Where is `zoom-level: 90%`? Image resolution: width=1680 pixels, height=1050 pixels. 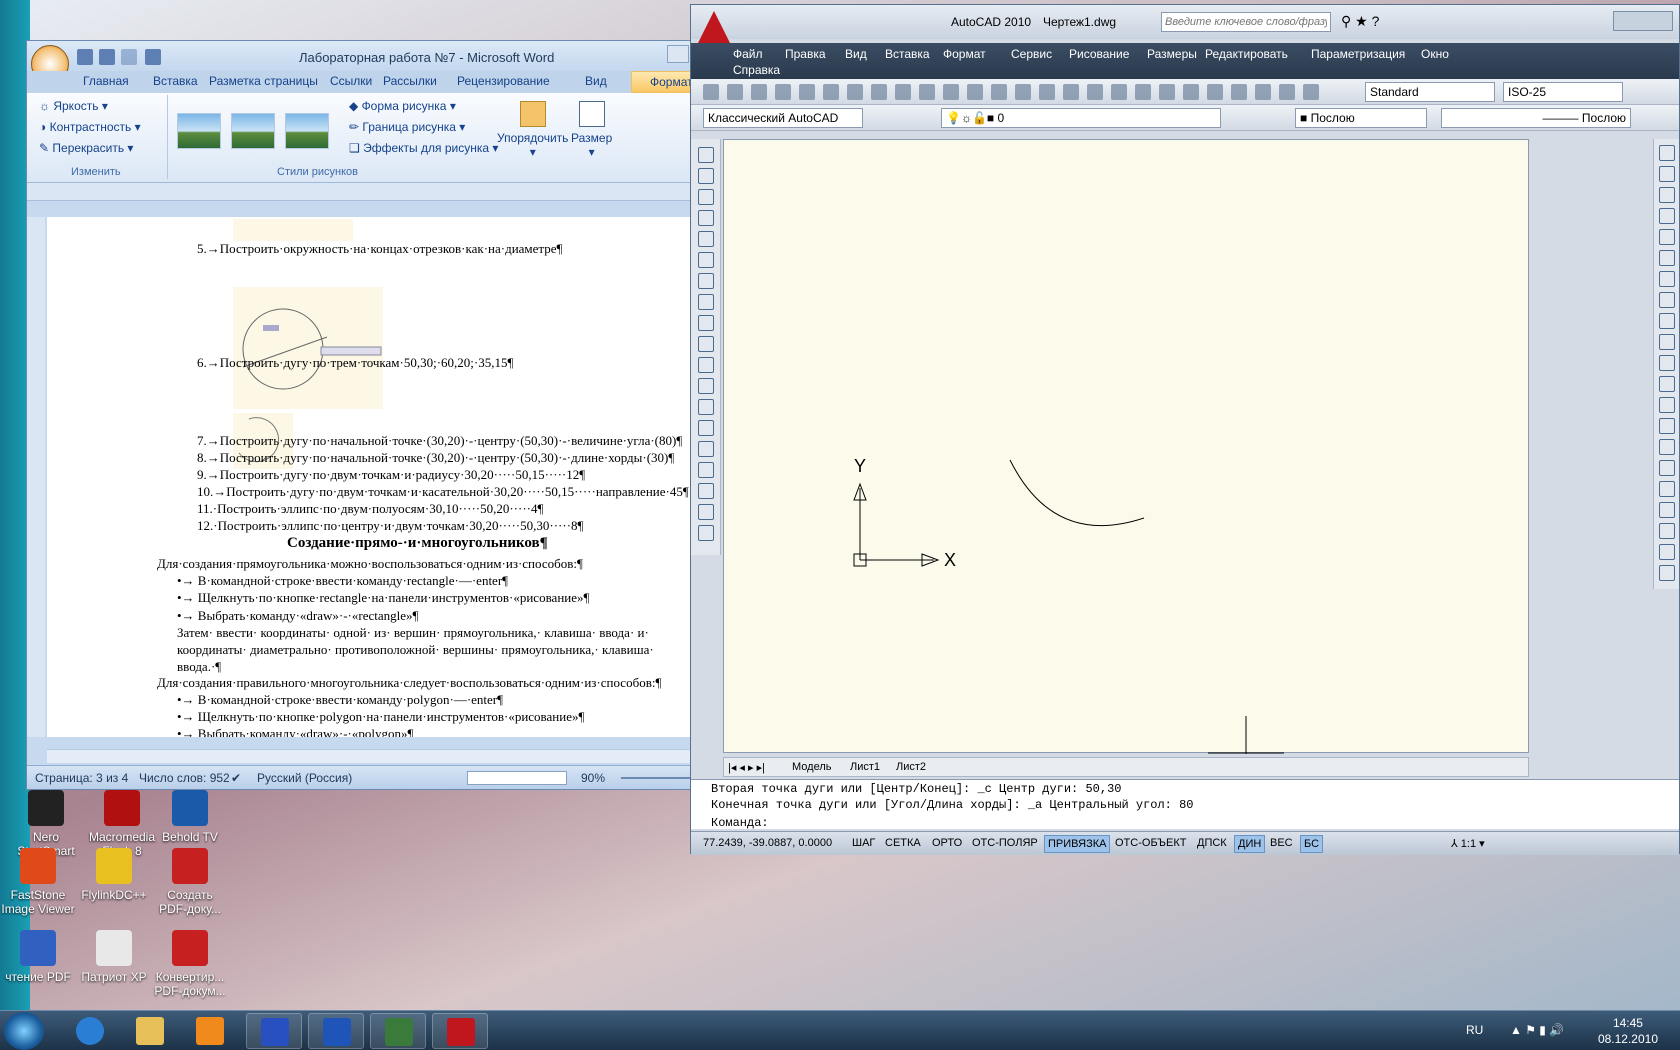
zoom-level: 90% is located at coordinates (593, 778).